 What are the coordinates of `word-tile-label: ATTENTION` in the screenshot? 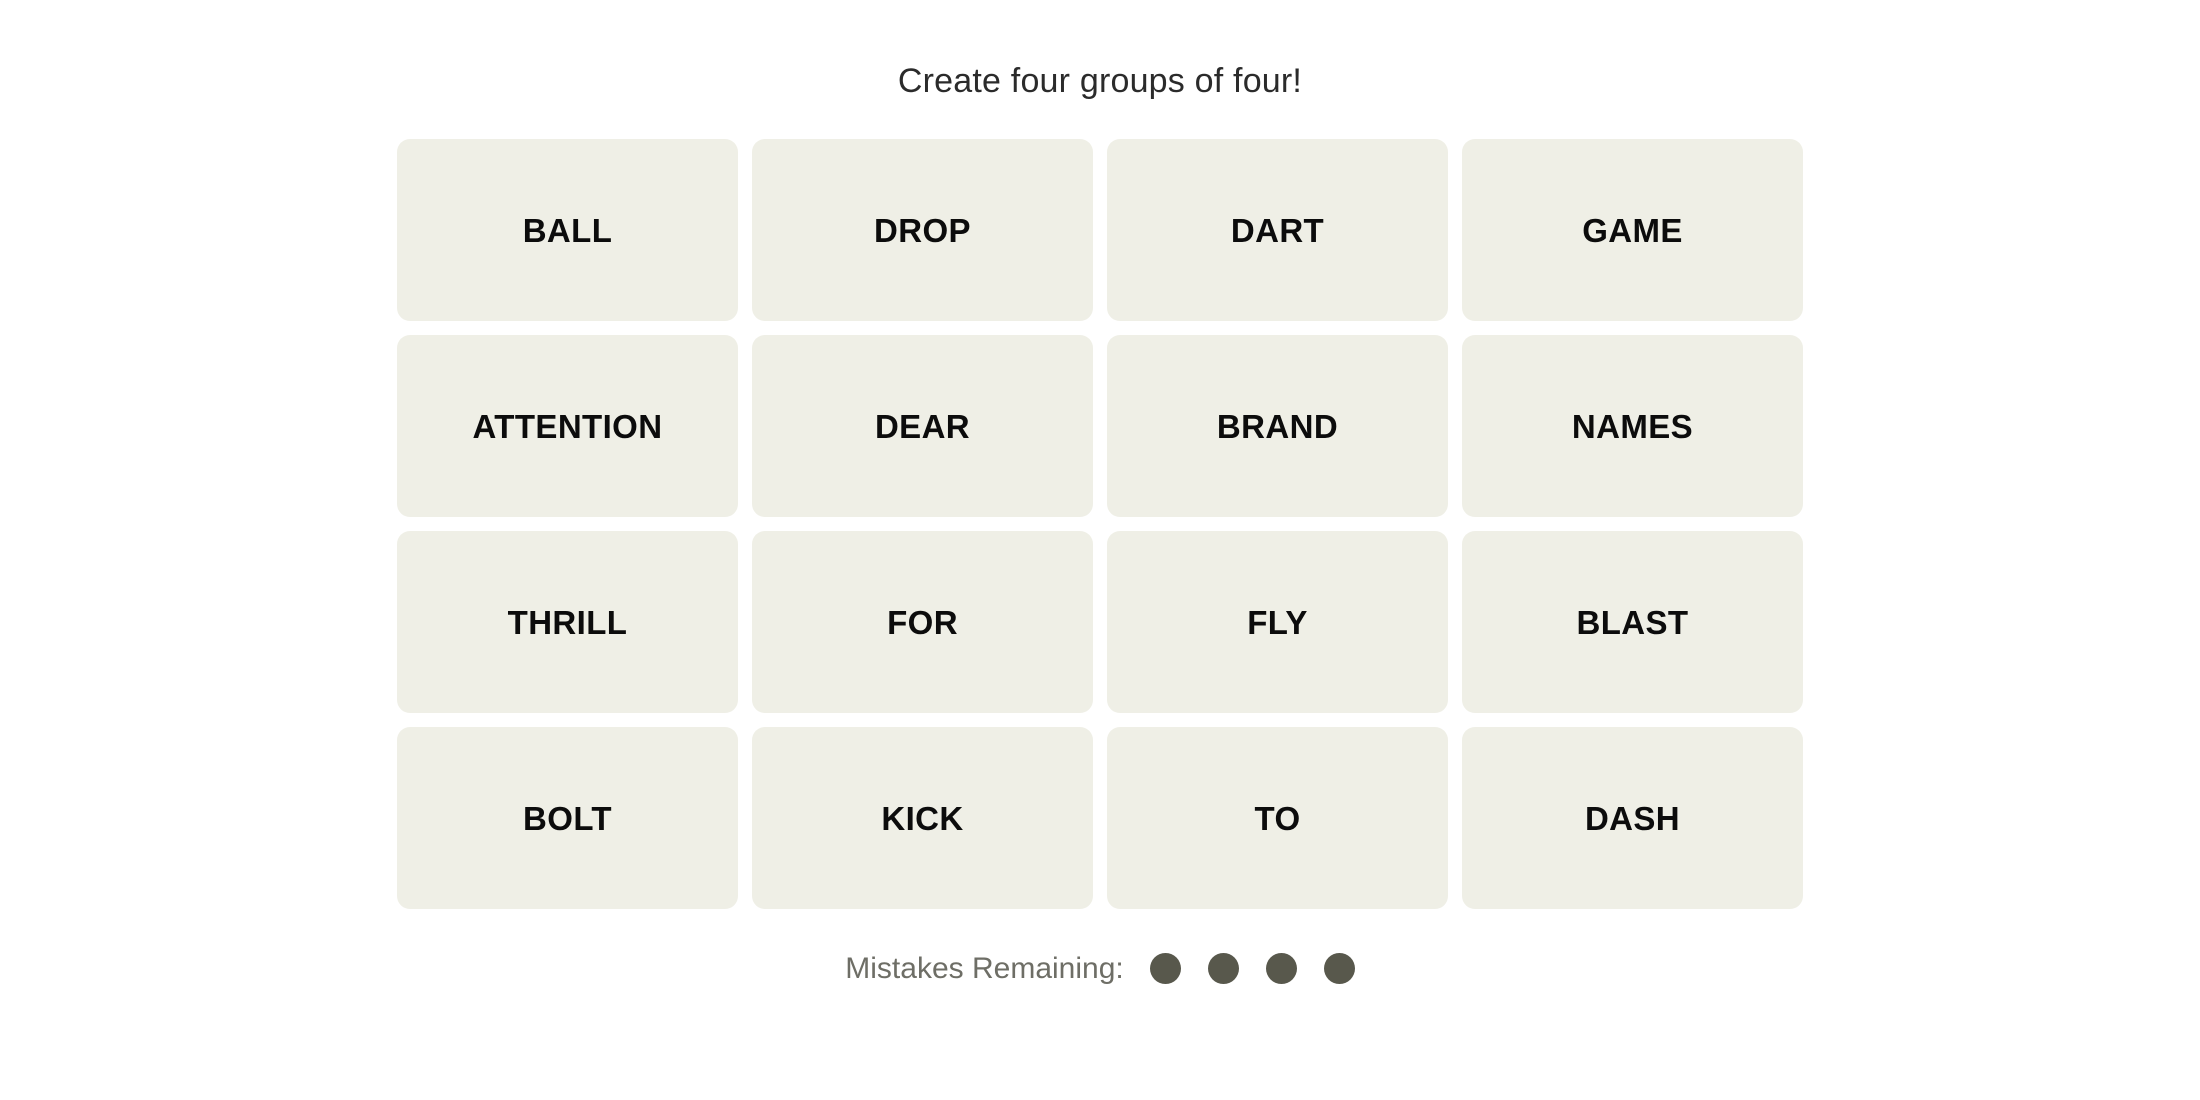 It's located at (567, 426).